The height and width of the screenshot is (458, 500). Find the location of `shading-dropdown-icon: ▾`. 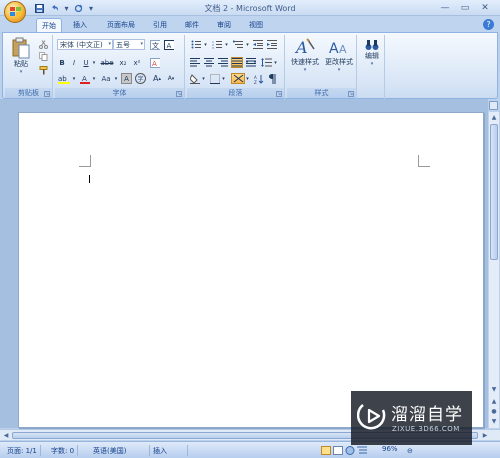

shading-dropdown-icon: ▾ is located at coordinates (203, 78).